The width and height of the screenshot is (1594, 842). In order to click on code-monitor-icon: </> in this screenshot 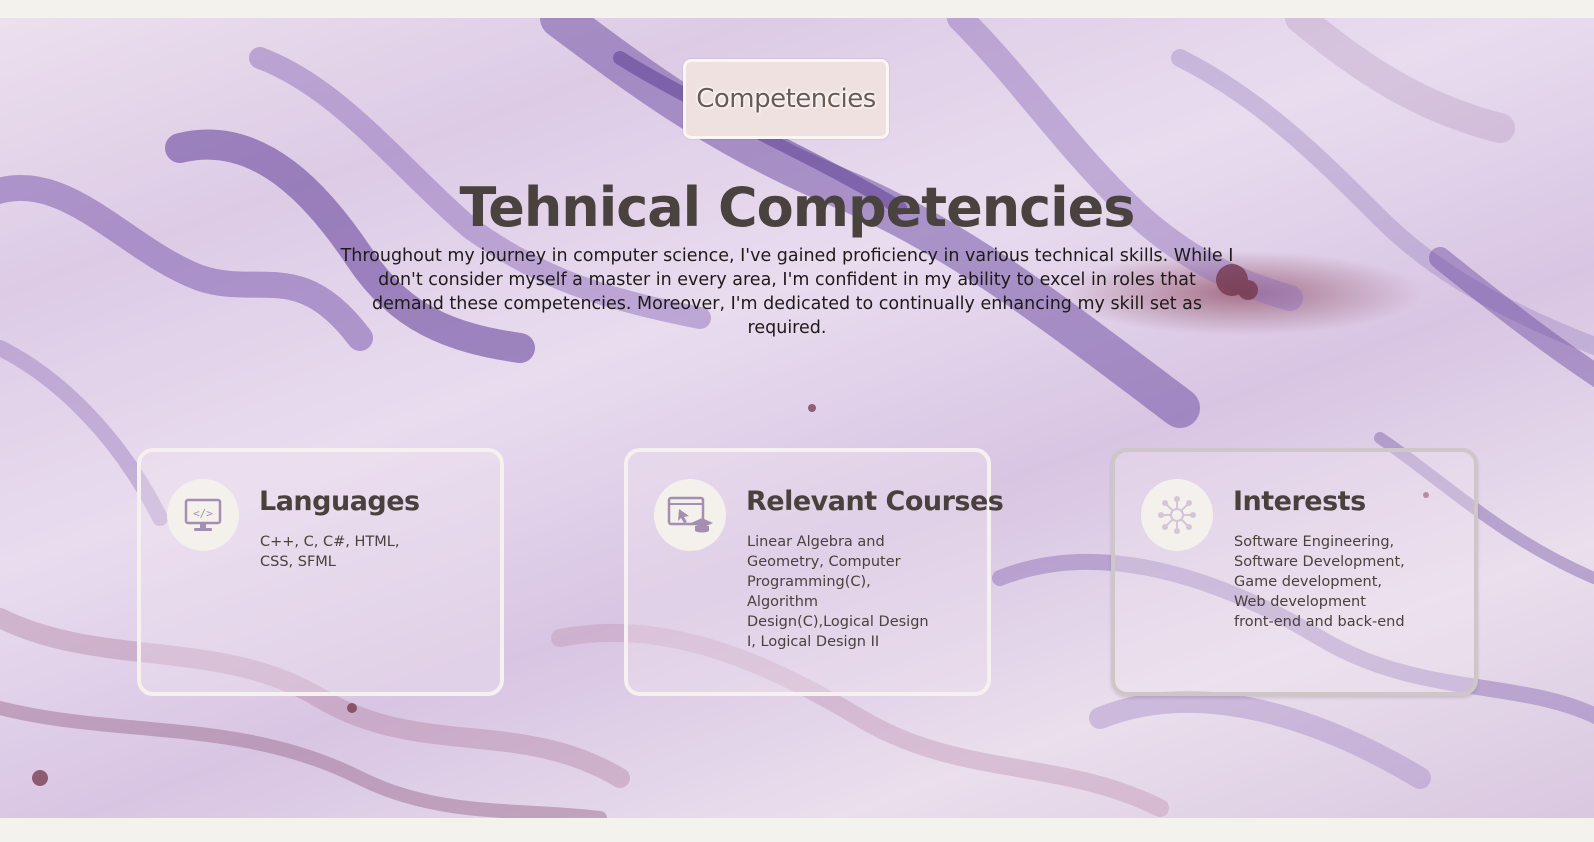, I will do `click(203, 515)`.